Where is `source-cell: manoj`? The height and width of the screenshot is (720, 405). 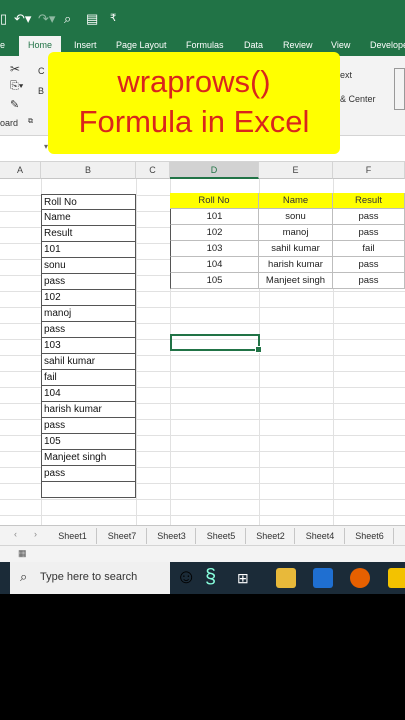
source-cell: manoj is located at coordinates (88, 314).